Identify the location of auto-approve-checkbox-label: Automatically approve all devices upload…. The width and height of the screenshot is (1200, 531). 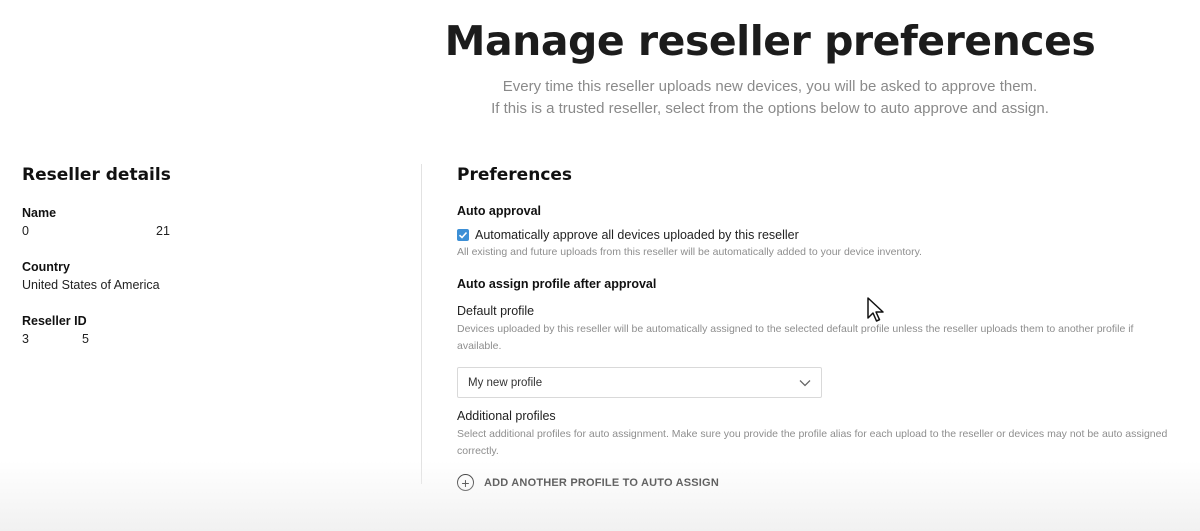
(637, 235).